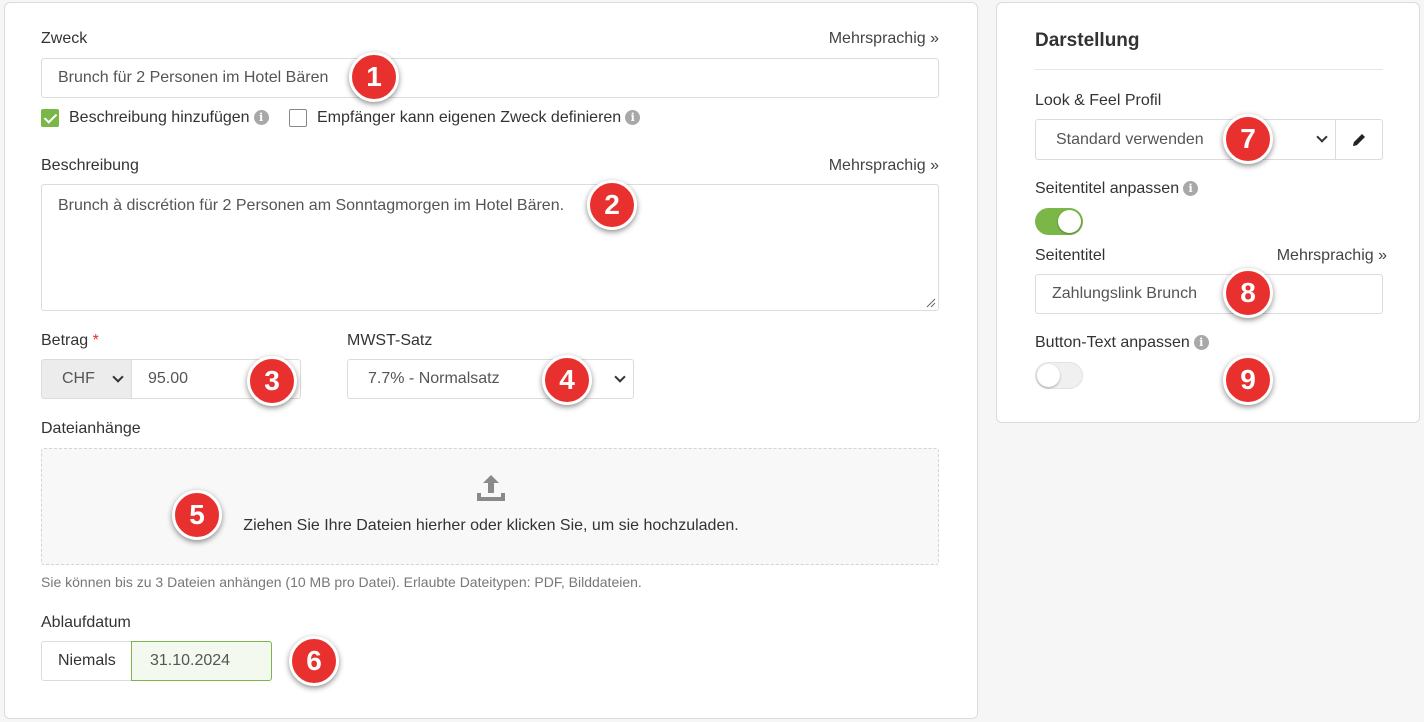 This screenshot has height=722, width=1424. I want to click on recipient-purpose-text: Empfänger kann eigenen Zweck definieren i, so click(479, 118).